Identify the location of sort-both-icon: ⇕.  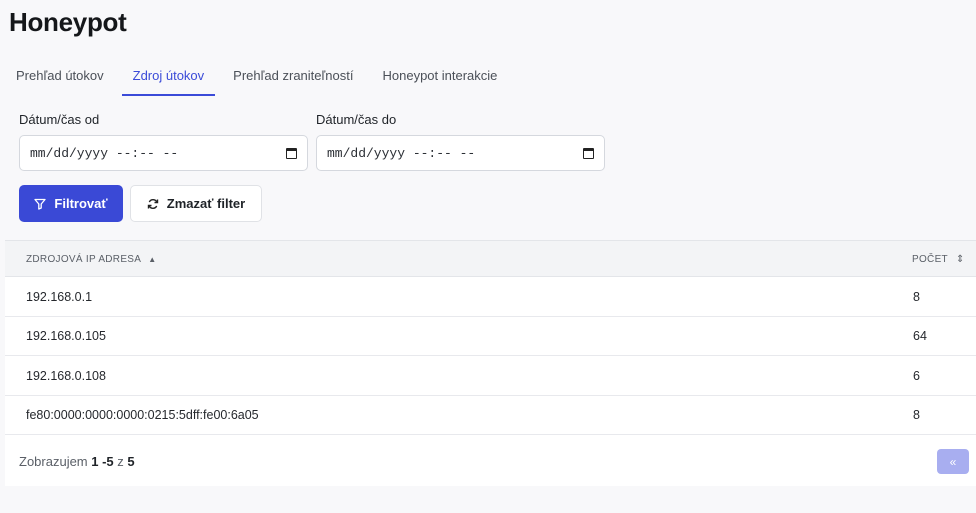
(960, 259).